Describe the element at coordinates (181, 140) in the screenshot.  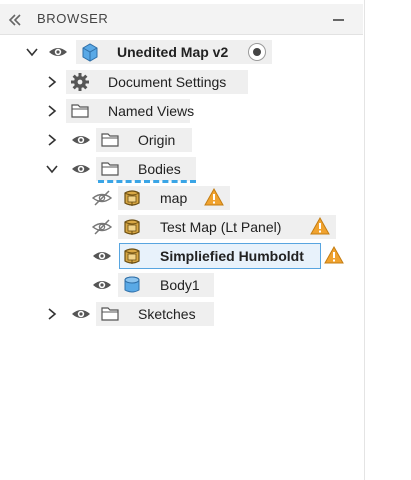
I see `tree-row-origin: Origin` at that location.